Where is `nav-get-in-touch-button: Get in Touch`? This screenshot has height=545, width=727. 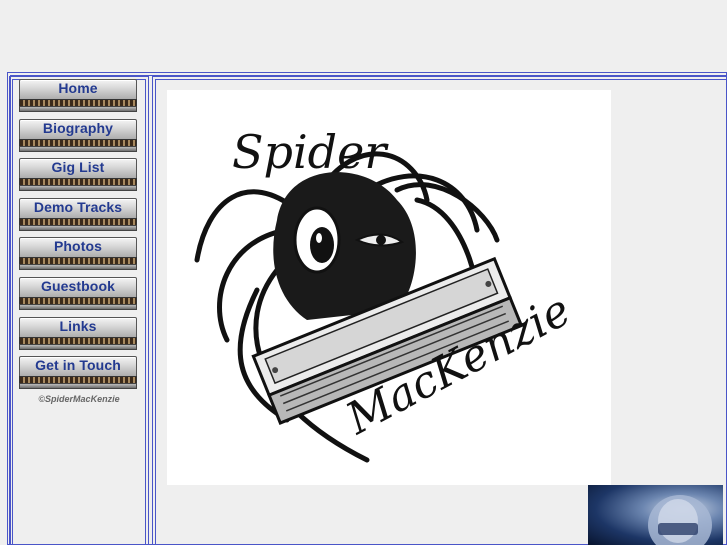
nav-get-in-touch-button: Get in Touch is located at coordinates (78, 372).